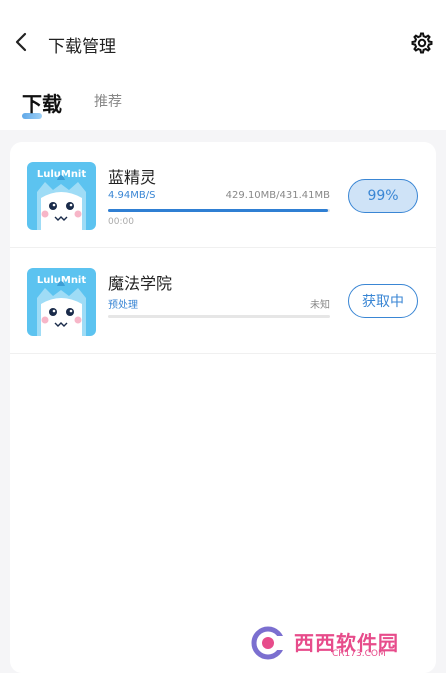 The width and height of the screenshot is (446, 673). I want to click on tab-recommend: 推荐, so click(108, 101).